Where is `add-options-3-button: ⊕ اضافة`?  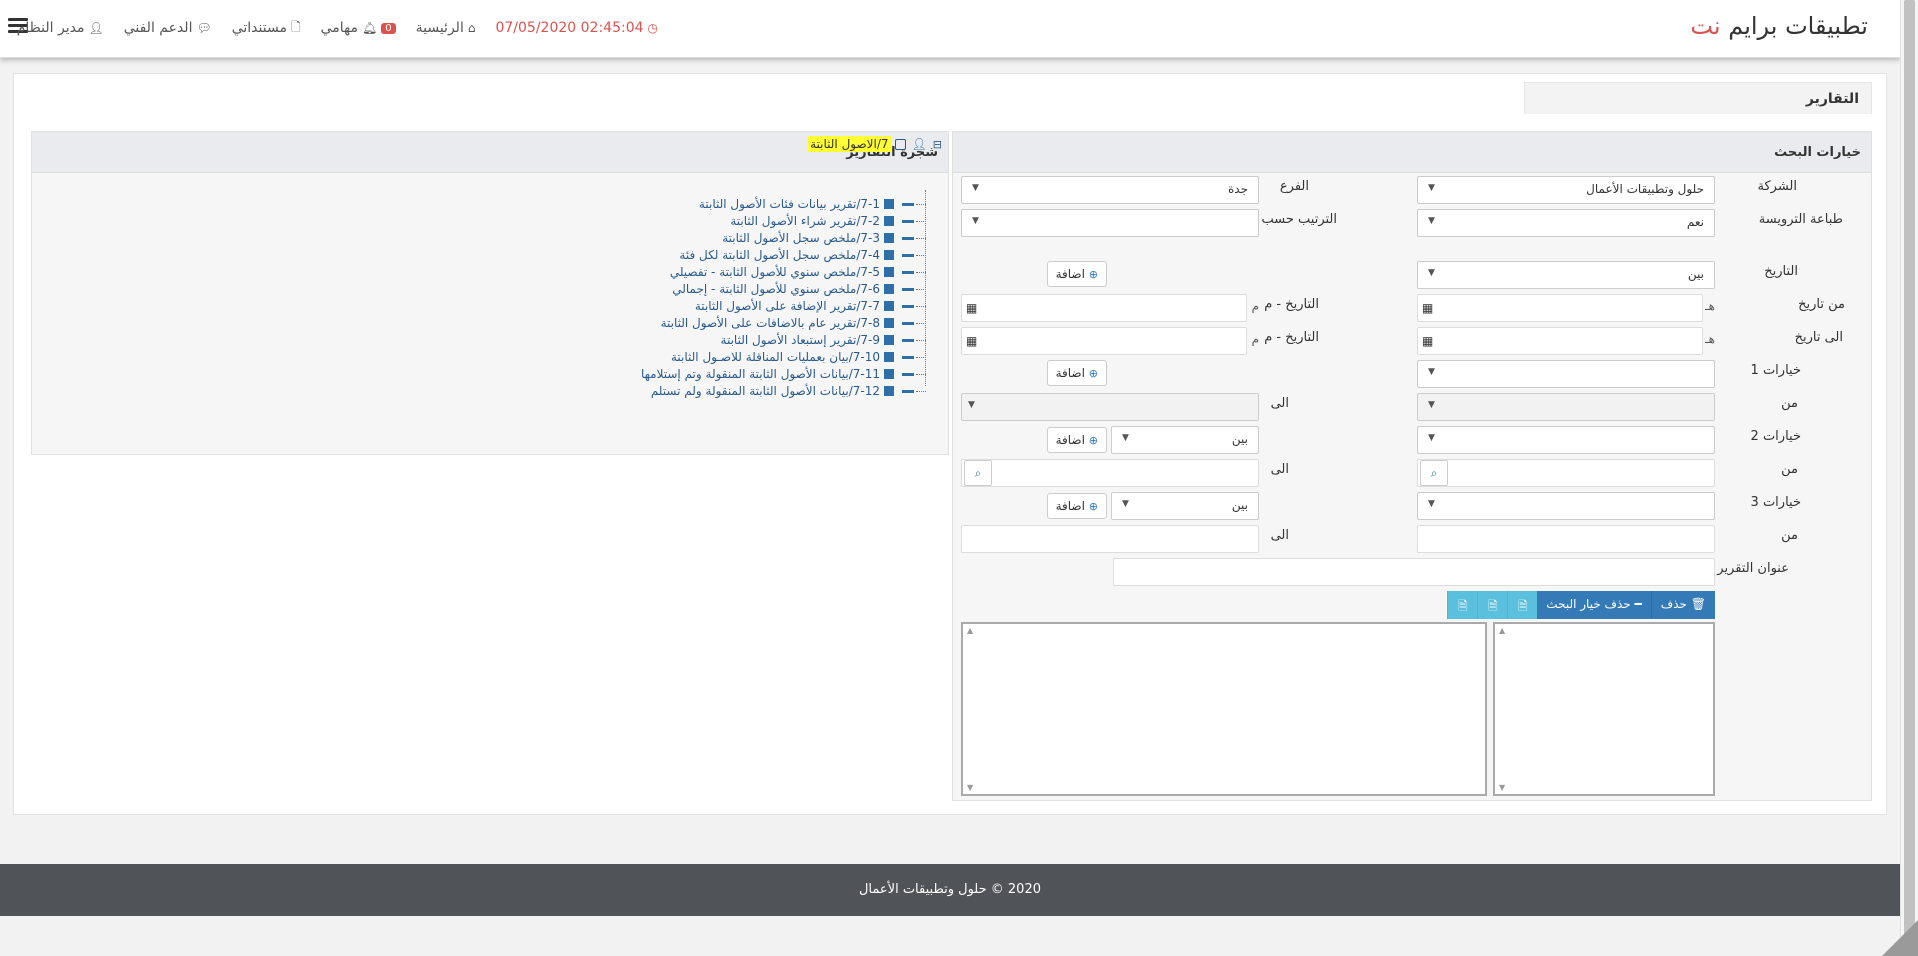 add-options-3-button: ⊕ اضافة is located at coordinates (1076, 506).